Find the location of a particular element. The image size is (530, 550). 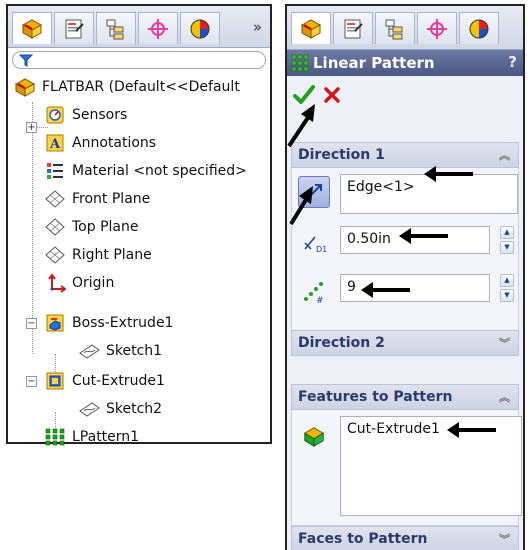

features-to-pattern-header: Features to Pattern ︽ is located at coordinates (405, 397).